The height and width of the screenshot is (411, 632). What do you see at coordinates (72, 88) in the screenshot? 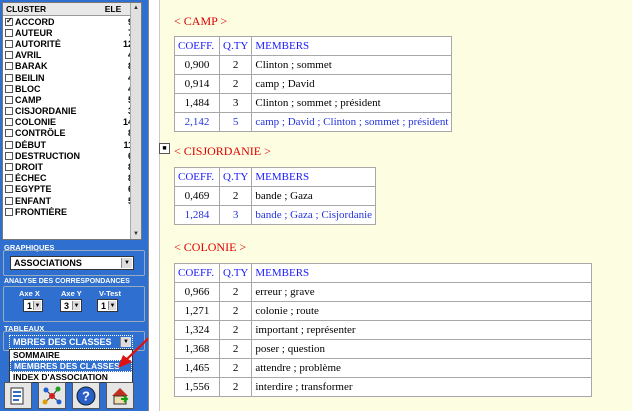
I see `list-item: BLOC 4` at bounding box center [72, 88].